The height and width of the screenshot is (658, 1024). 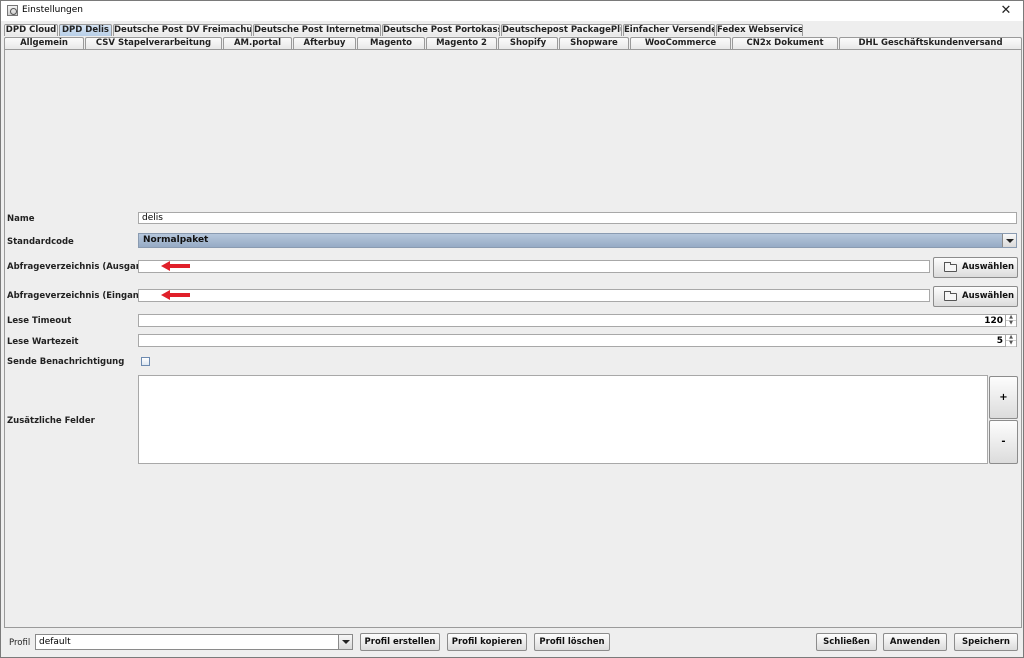 I want to click on benachrichtigung-label: Sende Benachrichtigung, so click(x=66, y=362).